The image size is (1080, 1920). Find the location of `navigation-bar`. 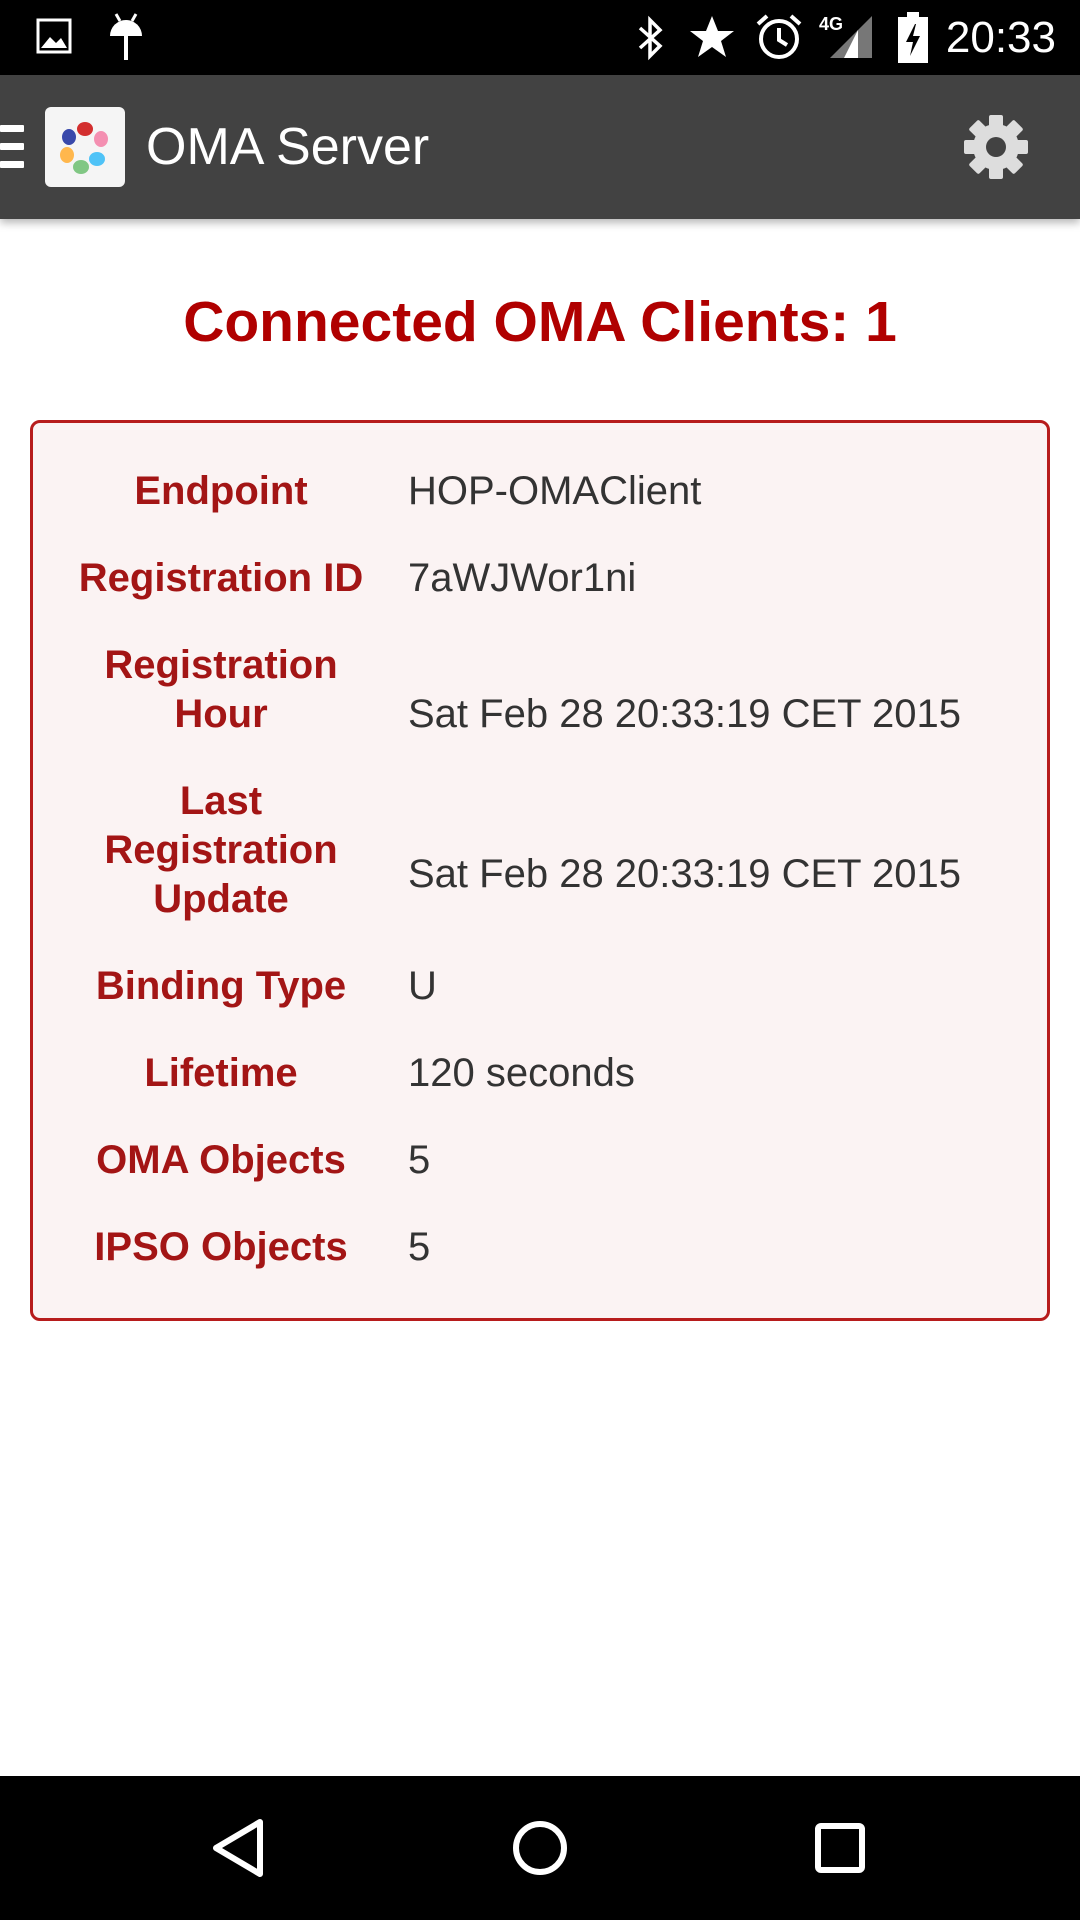

navigation-bar is located at coordinates (540, 1848).